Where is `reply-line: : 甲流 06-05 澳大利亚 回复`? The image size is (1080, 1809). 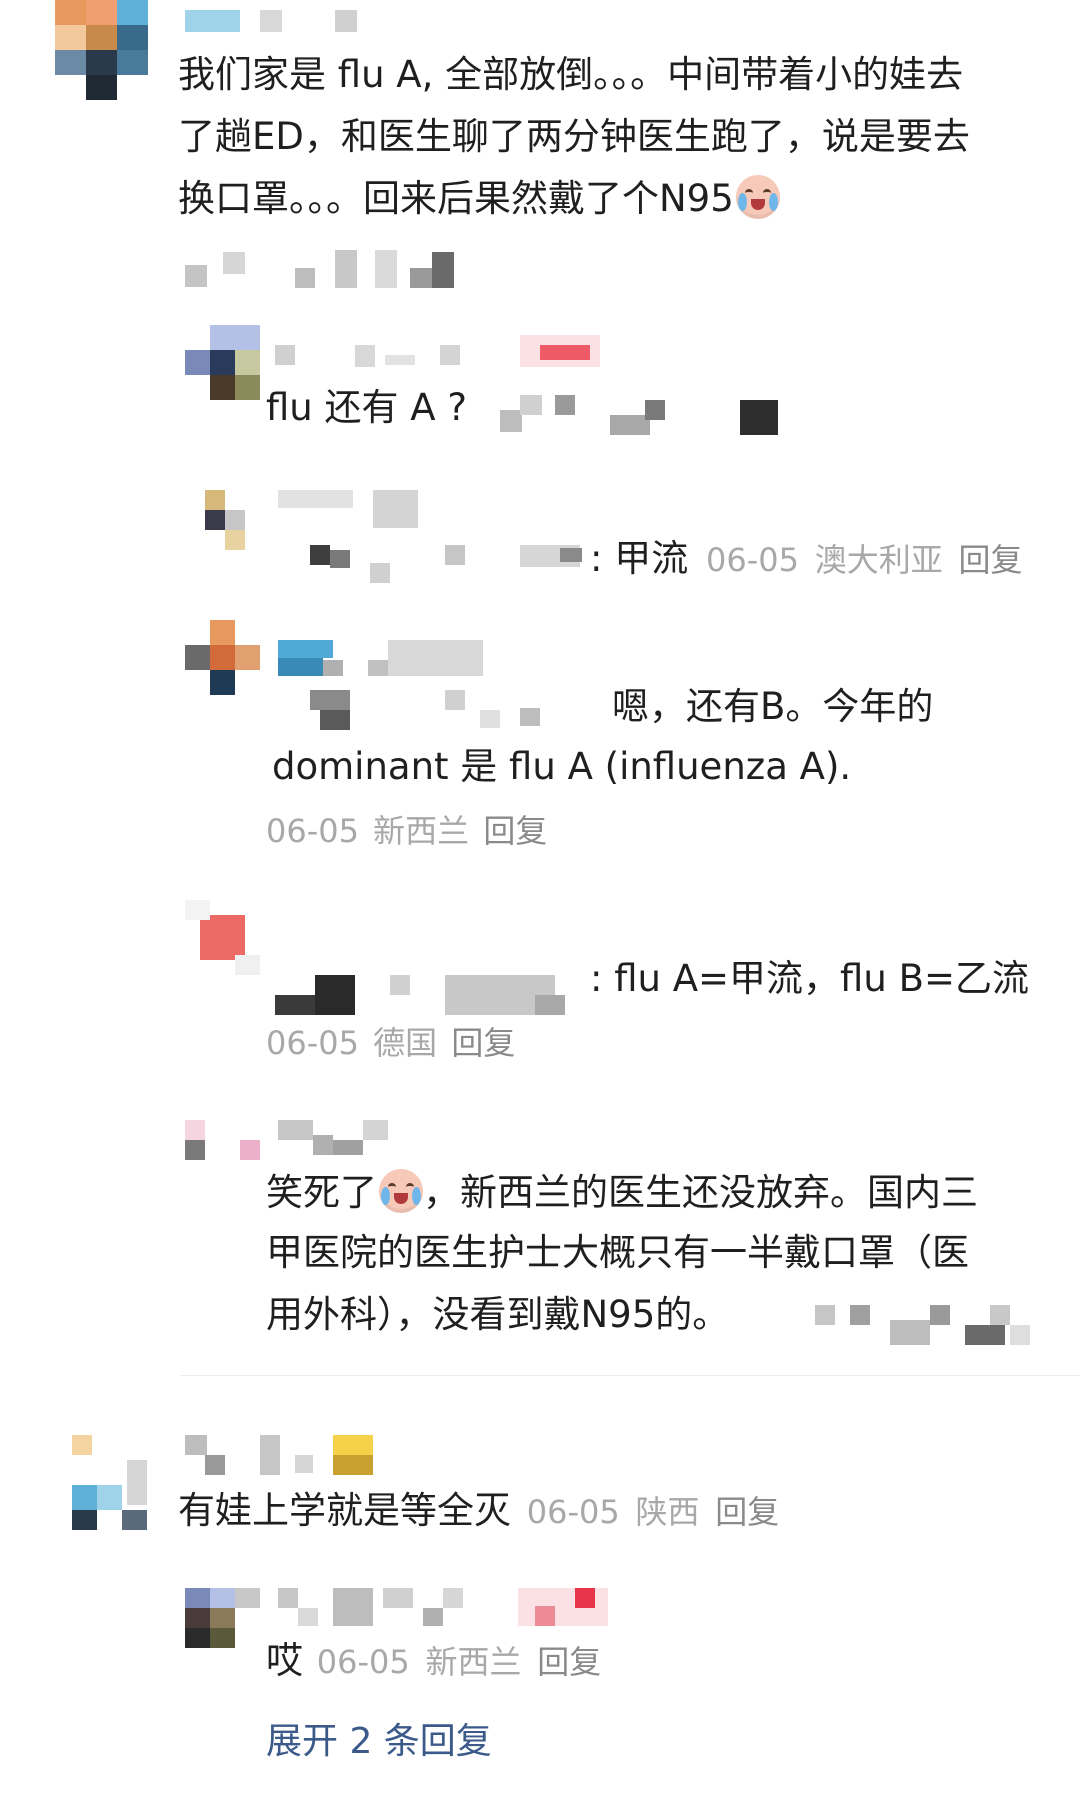 reply-line: : 甲流 06-05 澳大利亚 回复 is located at coordinates (806, 559).